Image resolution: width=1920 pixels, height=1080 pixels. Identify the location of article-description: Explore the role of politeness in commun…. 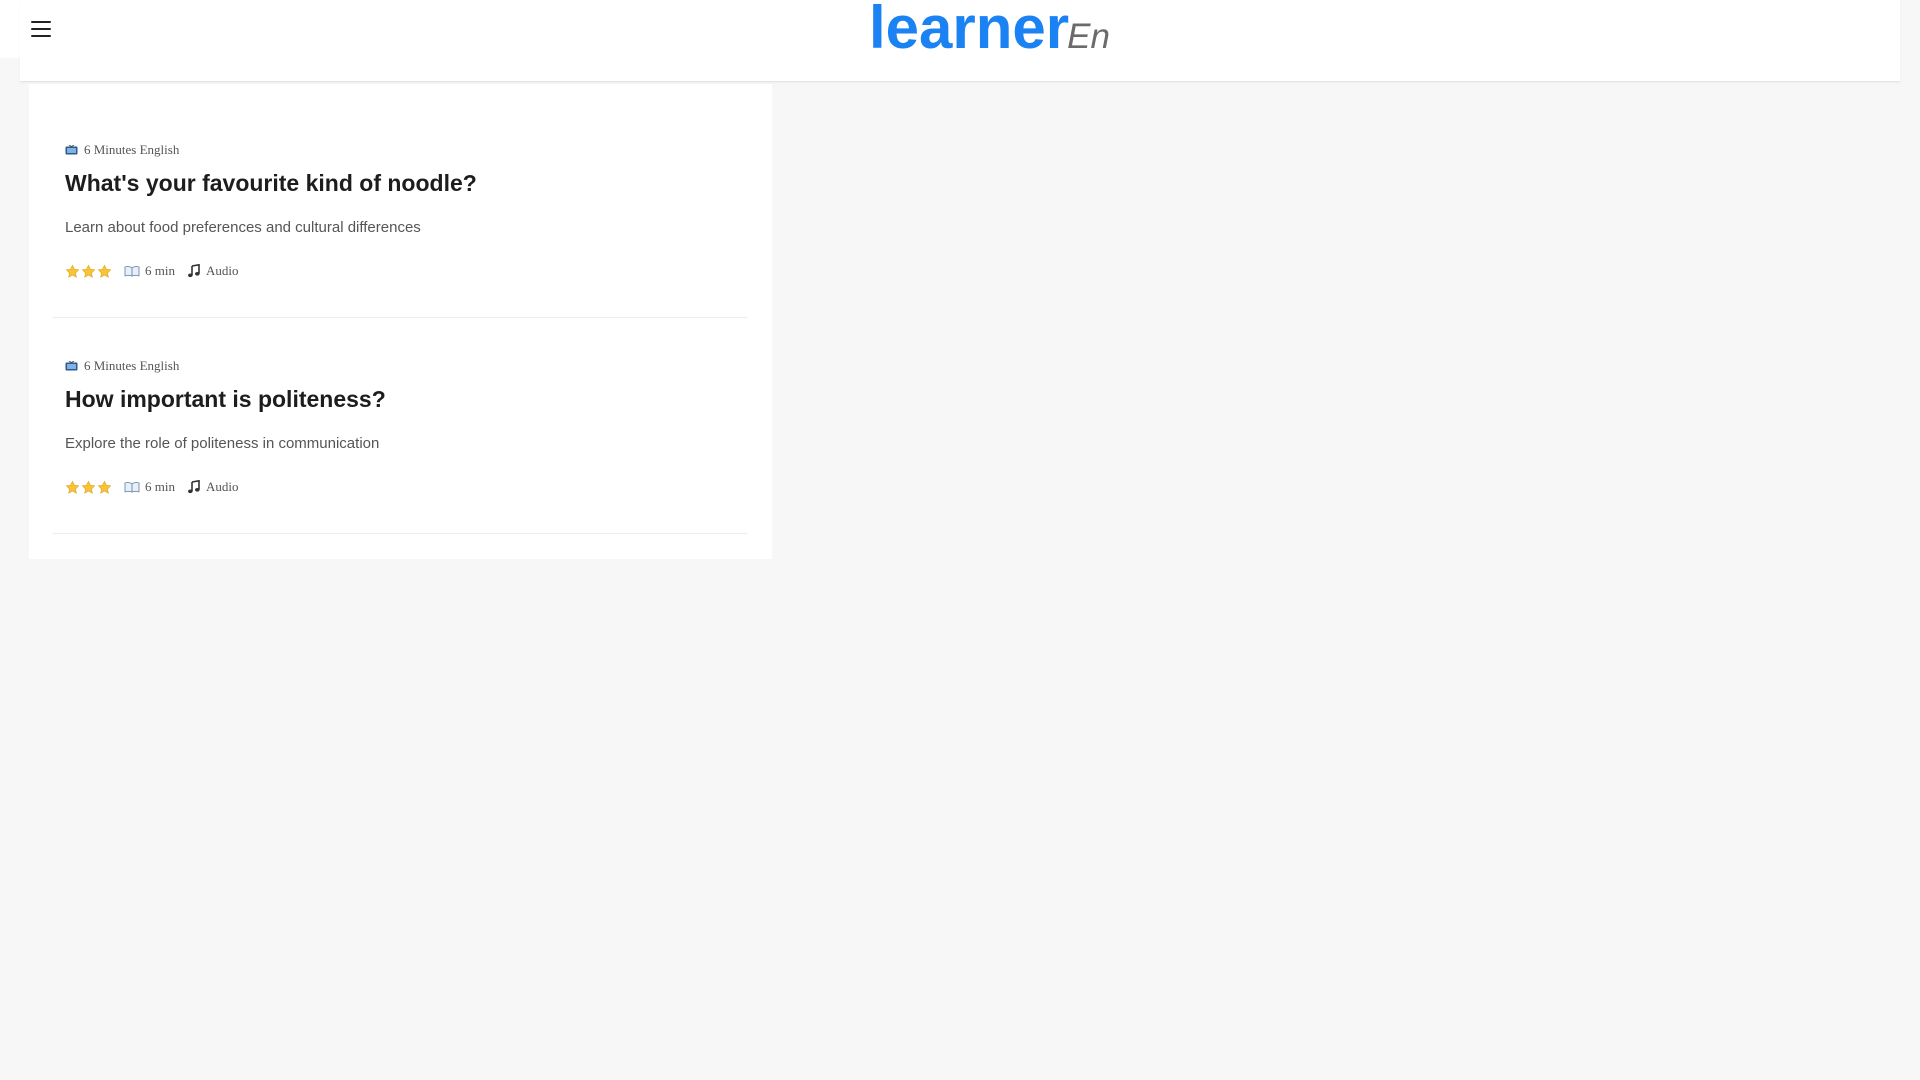
(222, 443).